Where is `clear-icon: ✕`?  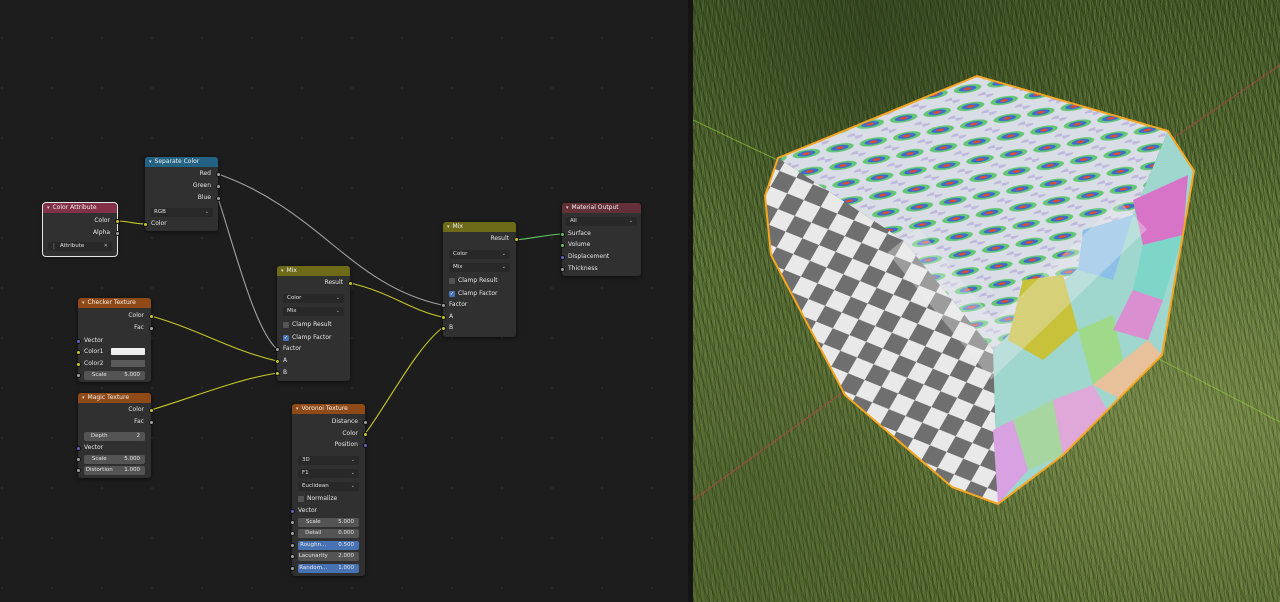 clear-icon: ✕ is located at coordinates (106, 246).